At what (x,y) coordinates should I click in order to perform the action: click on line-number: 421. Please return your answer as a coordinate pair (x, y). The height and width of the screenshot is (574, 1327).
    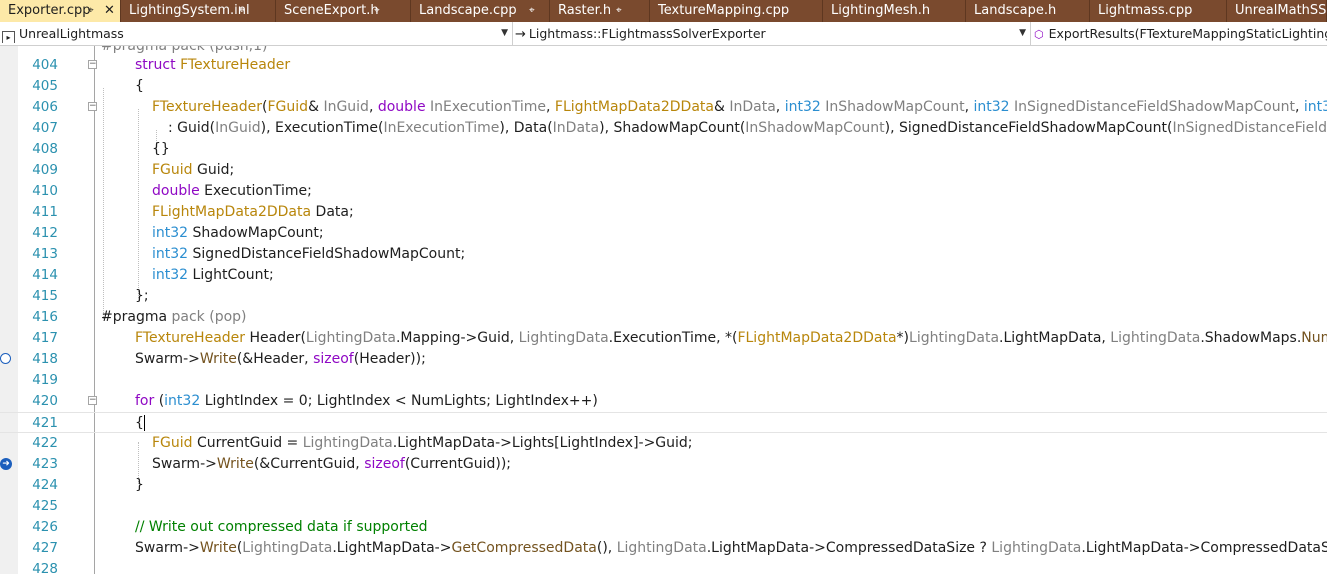
    Looking at the image, I should click on (45, 423).